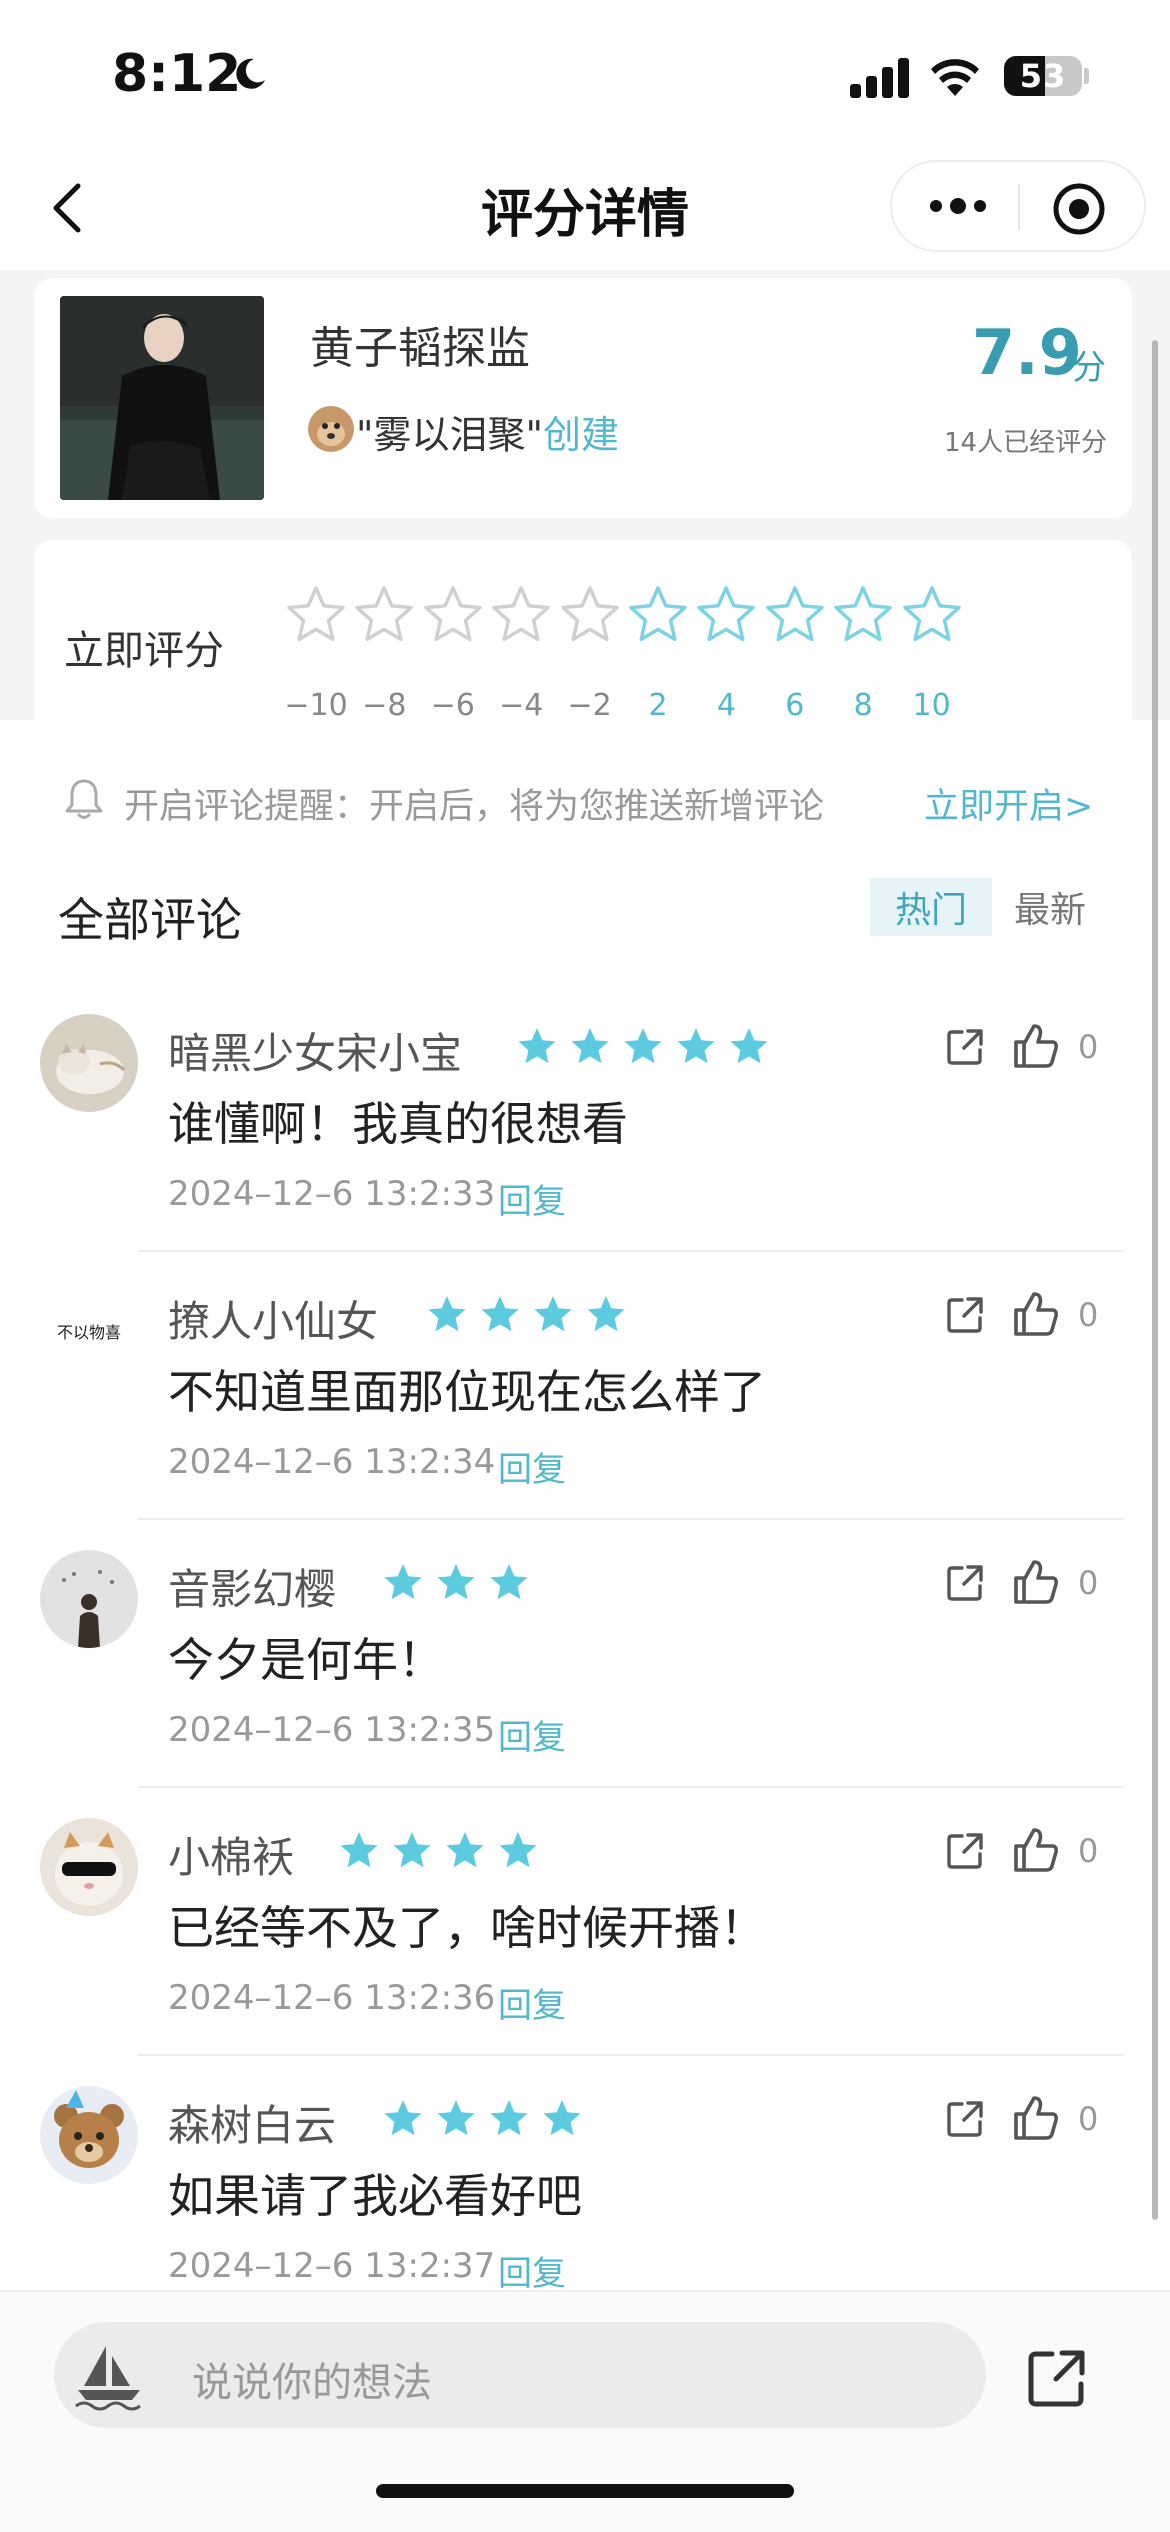 This screenshot has height=2532, width=1170. I want to click on comment-time: 2024–12–6 13:2:33, so click(332, 1194).